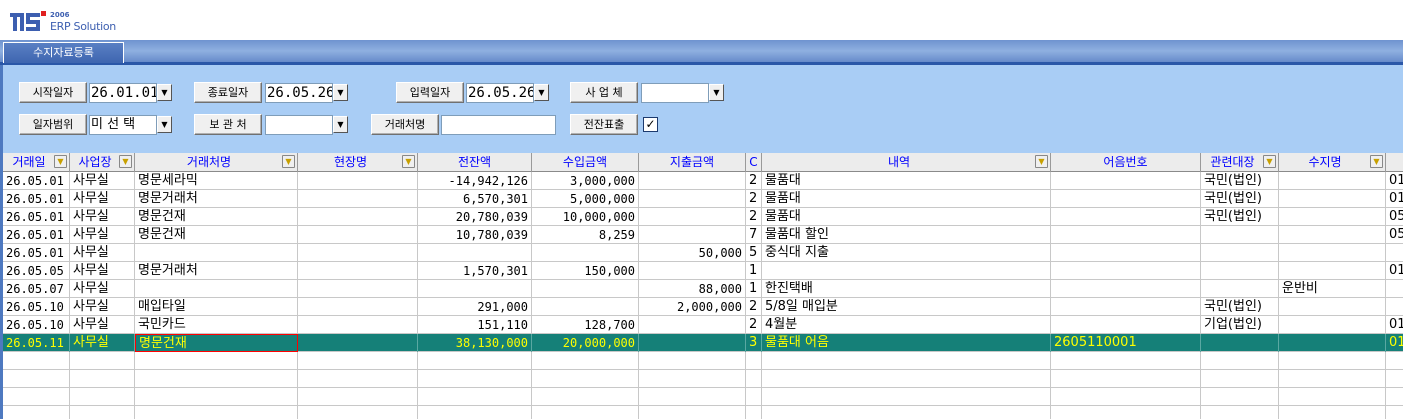 The image size is (1403, 419). What do you see at coordinates (585, 162) in the screenshot?
I see `column-header-income: 수입금액` at bounding box center [585, 162].